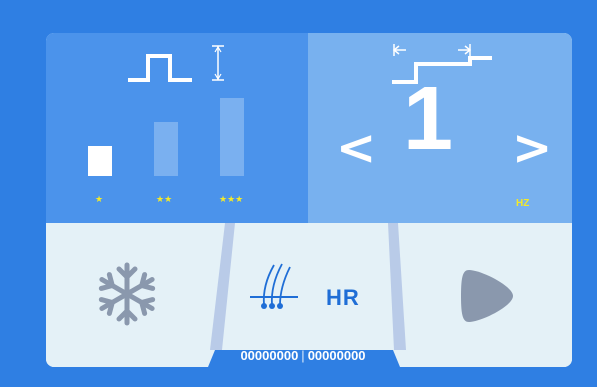 The width and height of the screenshot is (597, 387). Describe the element at coordinates (343, 297) in the screenshot. I see `hr-mode-label: HR` at that location.